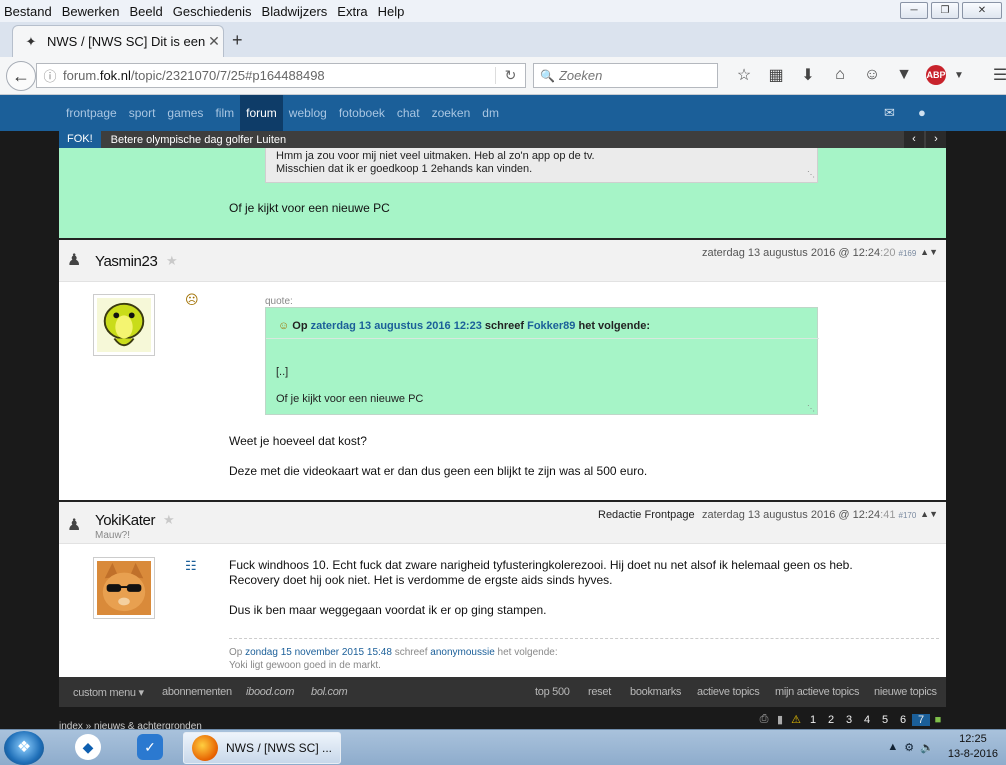 The width and height of the screenshot is (1006, 765). What do you see at coordinates (462, 652) in the screenshot?
I see `signature-user-link: anonymoussie` at bounding box center [462, 652].